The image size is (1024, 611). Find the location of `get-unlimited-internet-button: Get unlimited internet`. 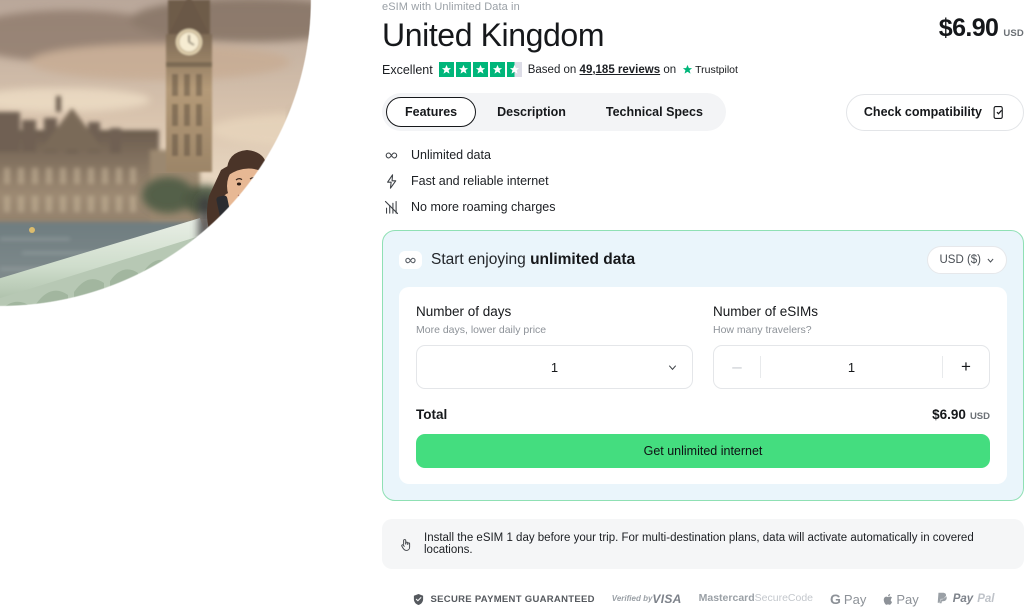

get-unlimited-internet-button: Get unlimited internet is located at coordinates (703, 451).